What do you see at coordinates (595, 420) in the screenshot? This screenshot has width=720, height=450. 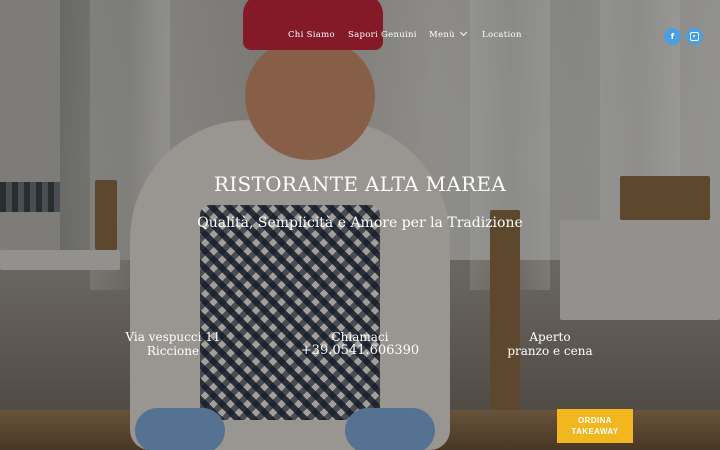 I see `order-takeaway-line1: ORDINA` at bounding box center [595, 420].